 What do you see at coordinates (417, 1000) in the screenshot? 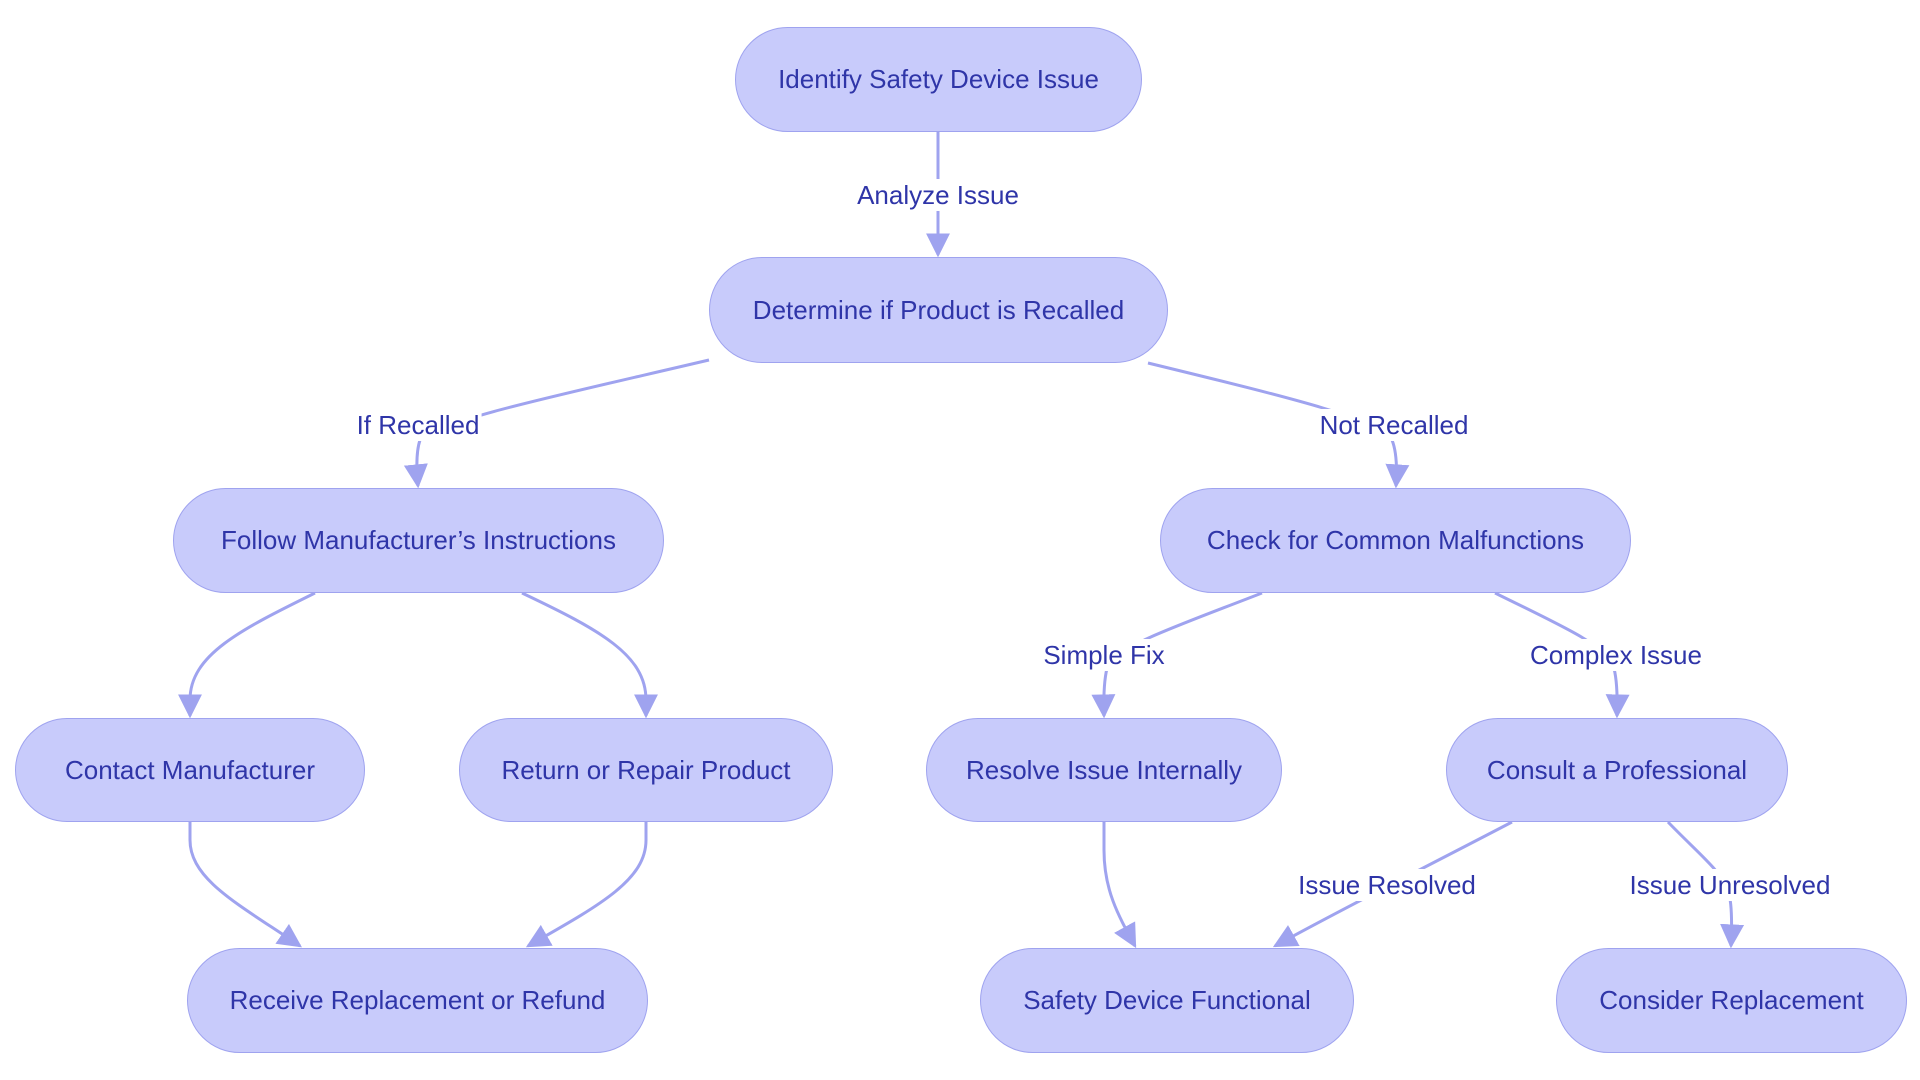
I see `node-receive-replacement-or-refund: Receive Replacement or Refund` at bounding box center [417, 1000].